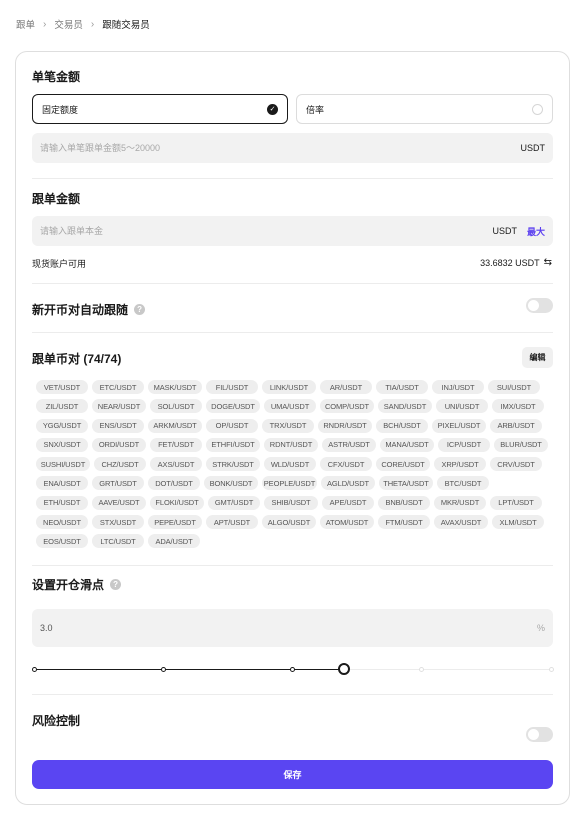  I want to click on slippage-title: 设置开仓滑点 ?, so click(77, 584).